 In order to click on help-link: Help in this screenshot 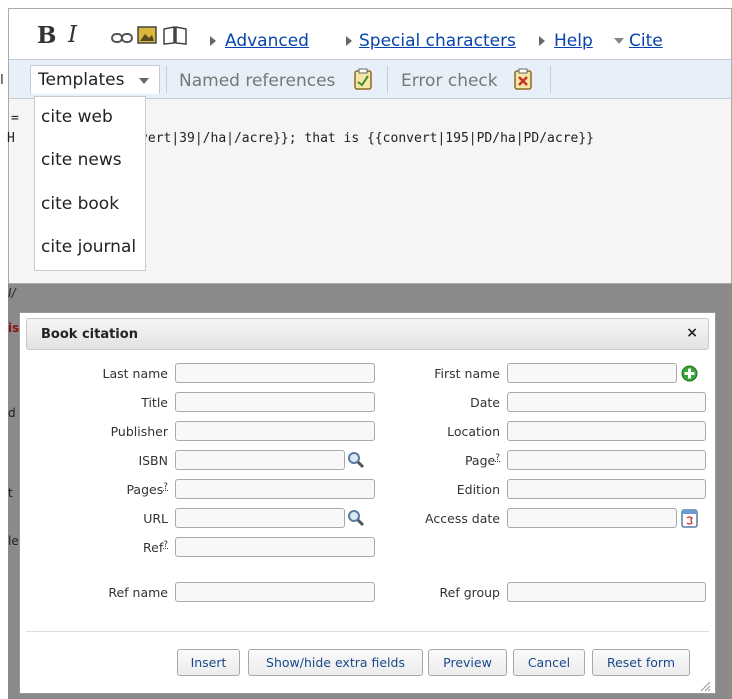, I will do `click(573, 41)`.